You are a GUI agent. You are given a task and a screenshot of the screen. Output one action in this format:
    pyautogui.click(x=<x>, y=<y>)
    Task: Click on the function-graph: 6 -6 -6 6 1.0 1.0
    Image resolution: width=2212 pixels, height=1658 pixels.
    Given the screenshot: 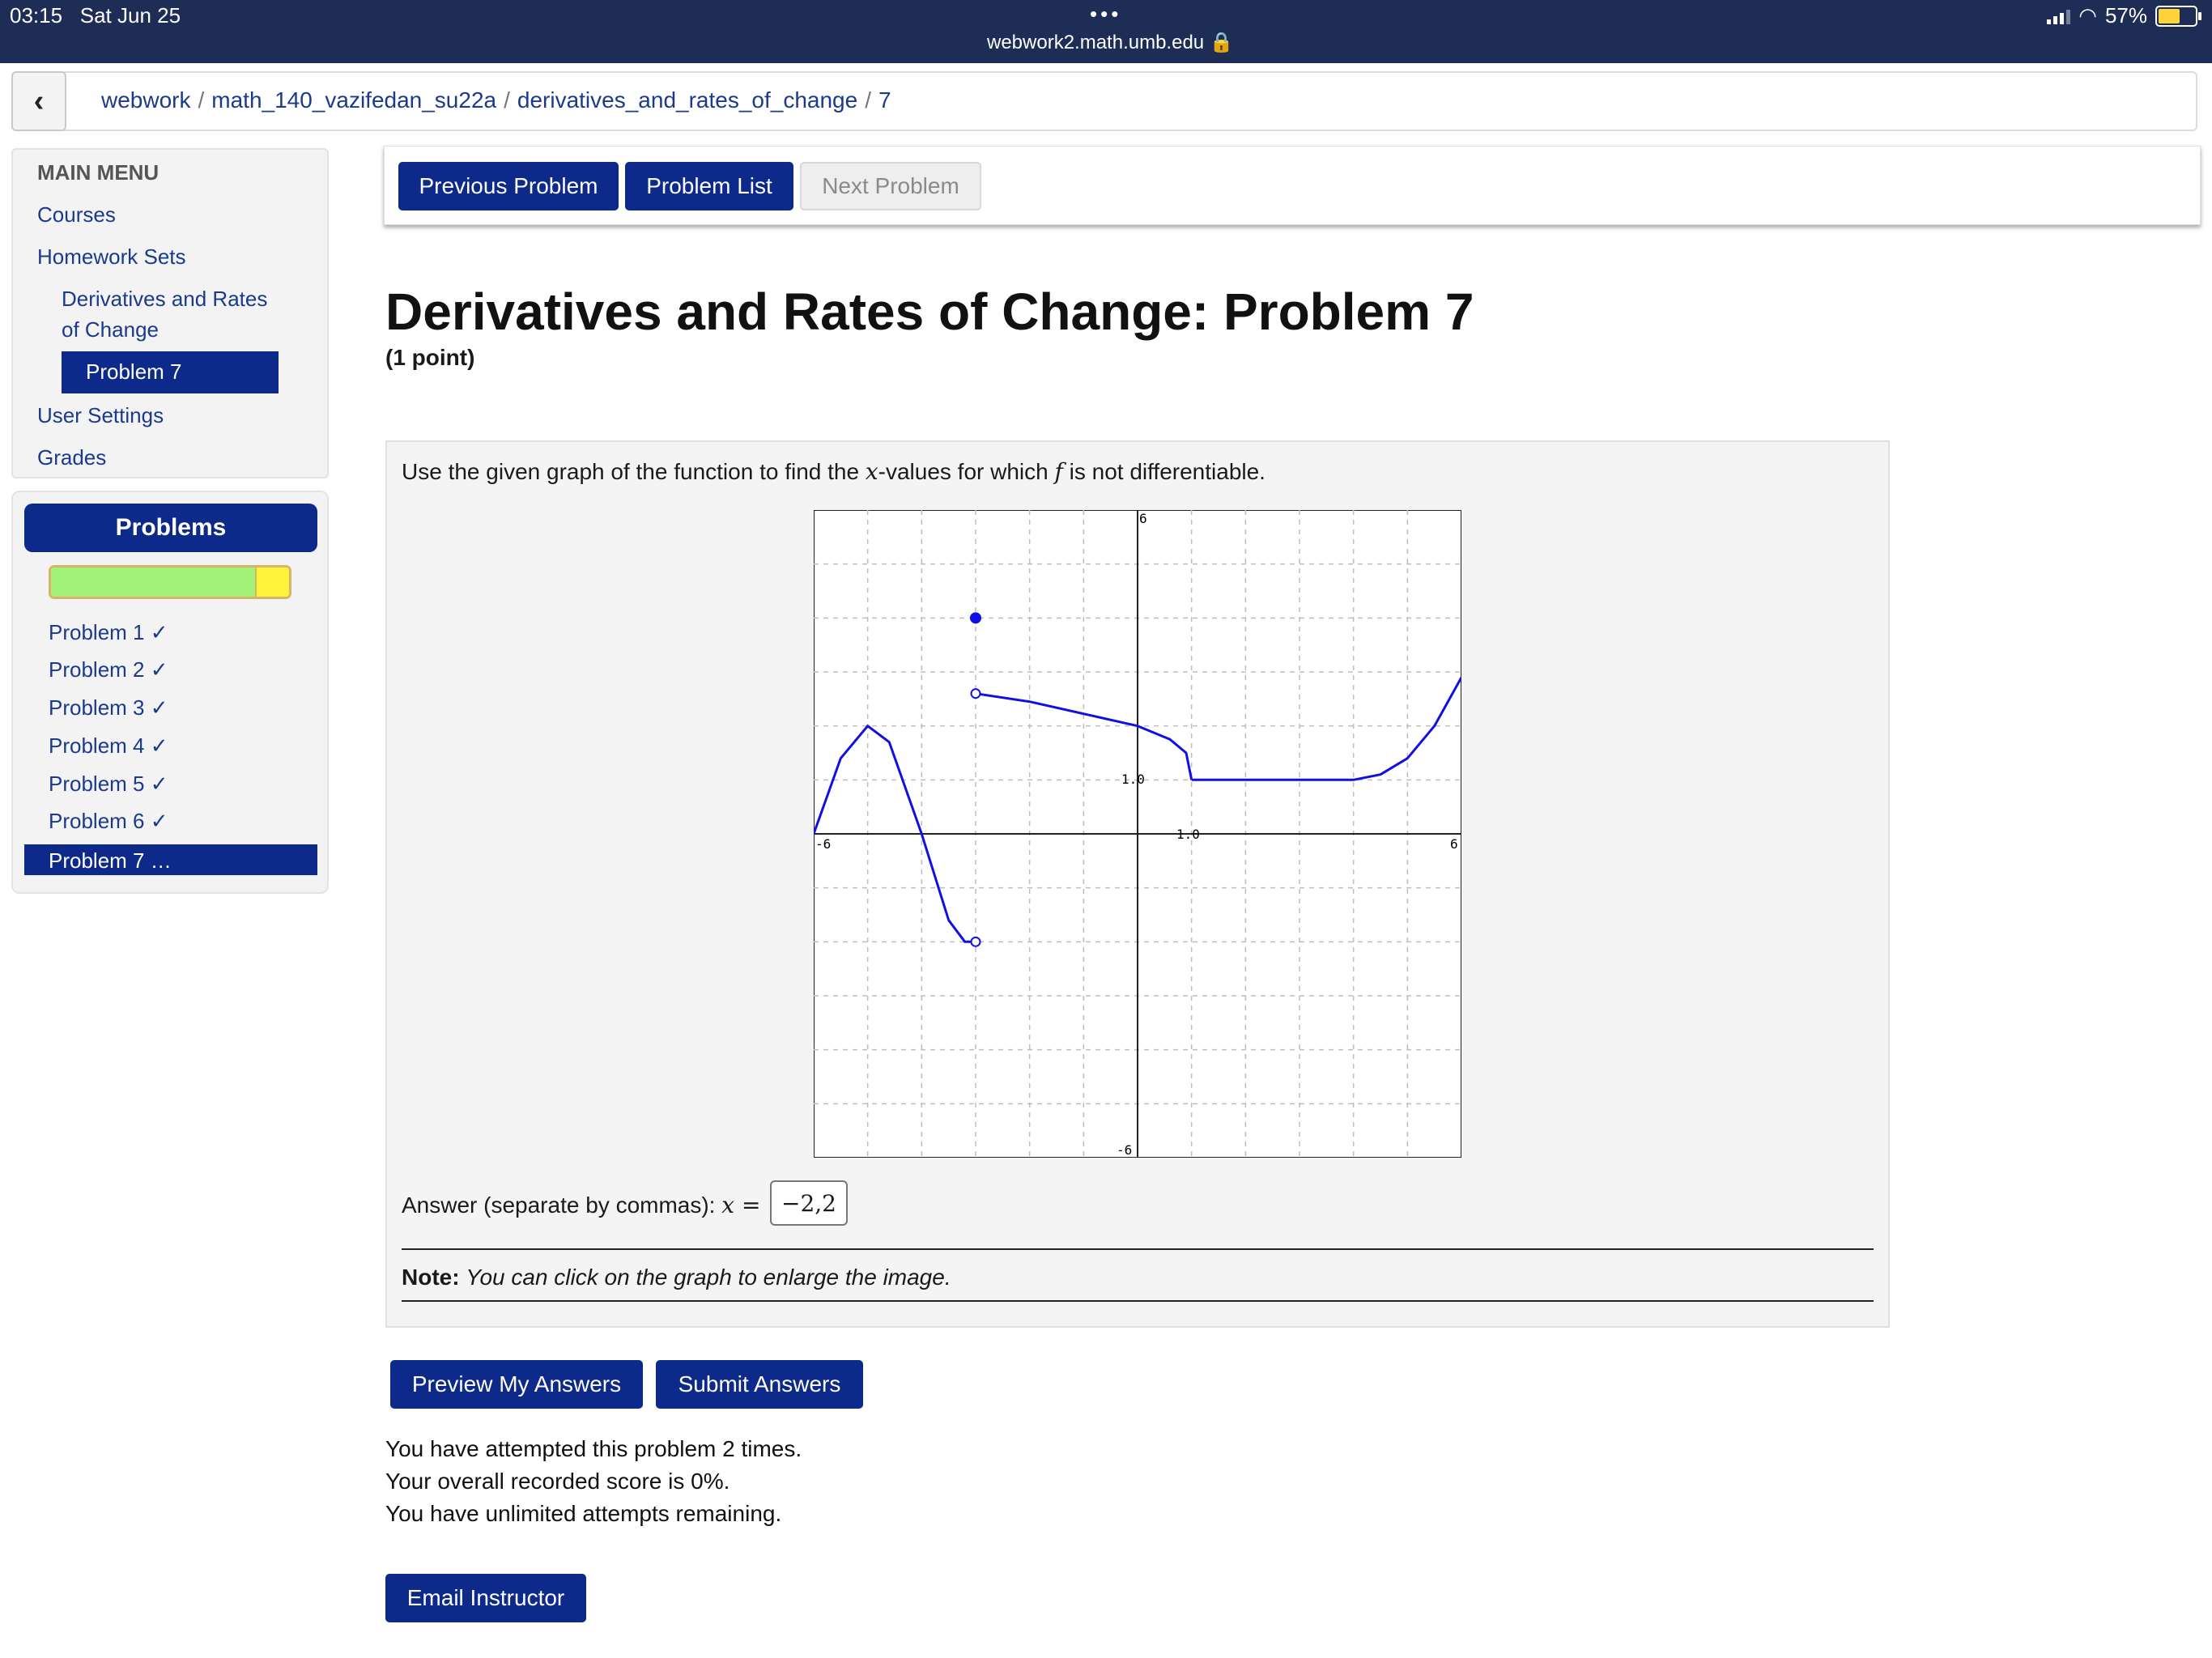 What is the action you would take?
    pyautogui.click(x=1137, y=834)
    